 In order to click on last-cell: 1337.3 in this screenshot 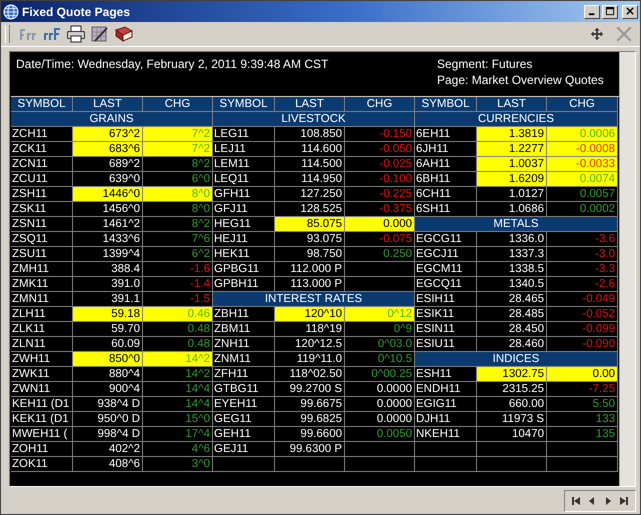, I will do `click(512, 254)`.